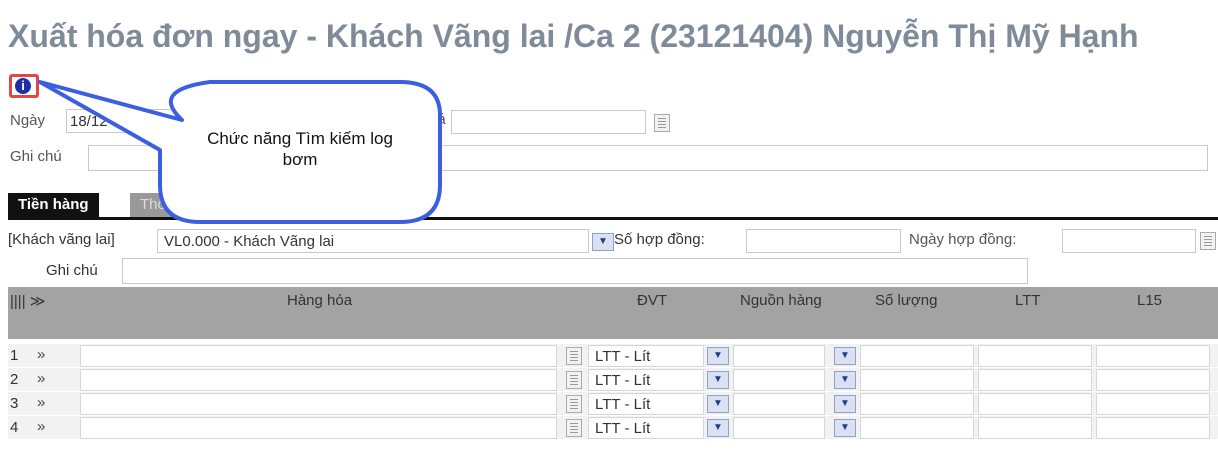 This screenshot has height=461, width=1218. What do you see at coordinates (72, 270) in the screenshot?
I see `customer-note-label: Ghi chú` at bounding box center [72, 270].